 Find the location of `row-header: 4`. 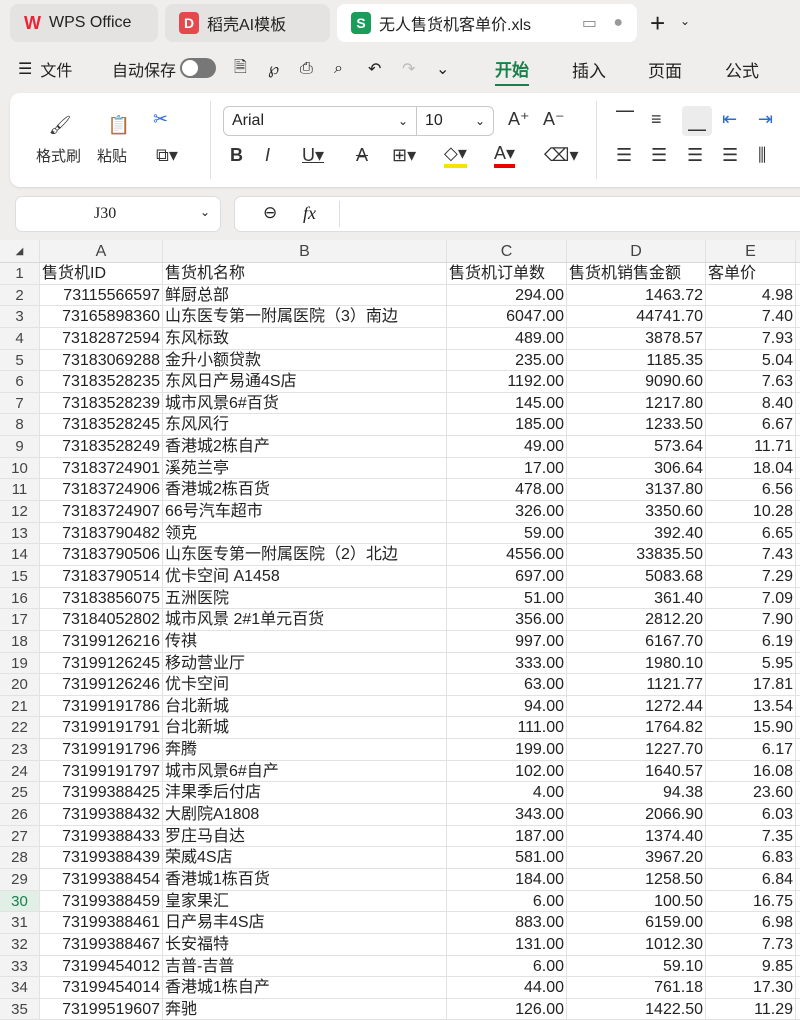

row-header: 4 is located at coordinates (20, 338).